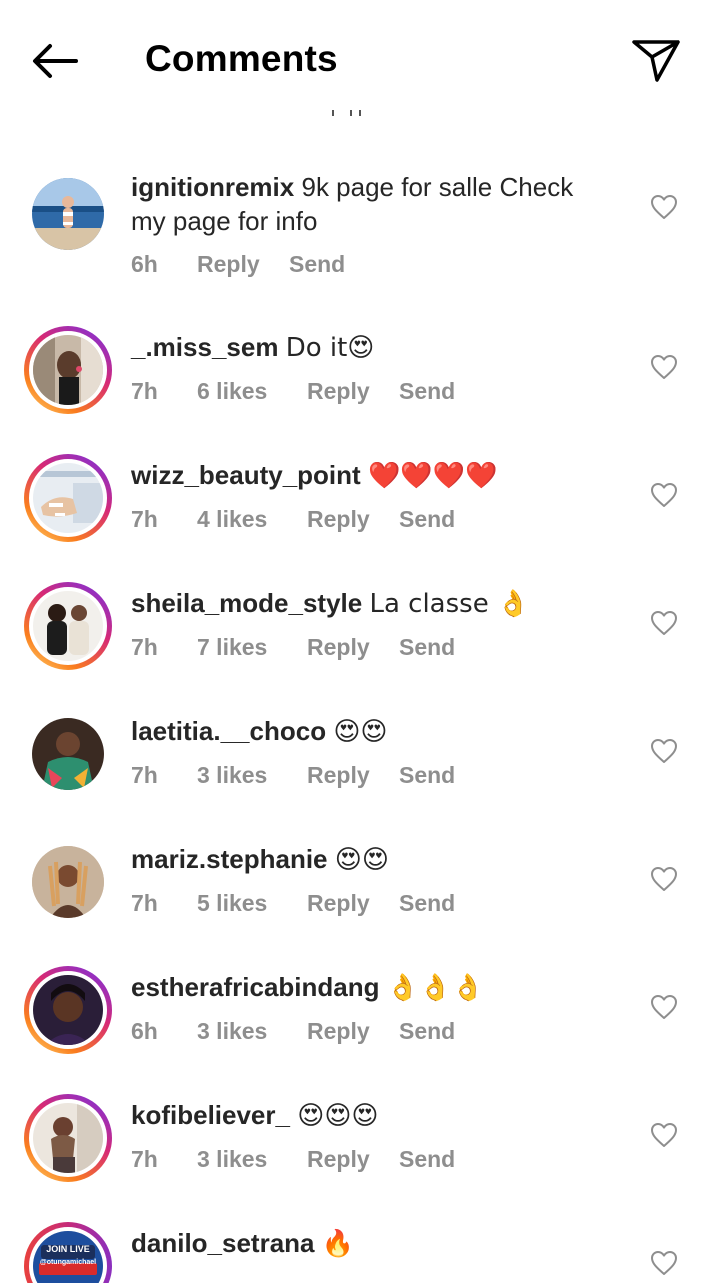 This screenshot has height=1283, width=720. I want to click on likes-count: 5 likes, so click(232, 903).